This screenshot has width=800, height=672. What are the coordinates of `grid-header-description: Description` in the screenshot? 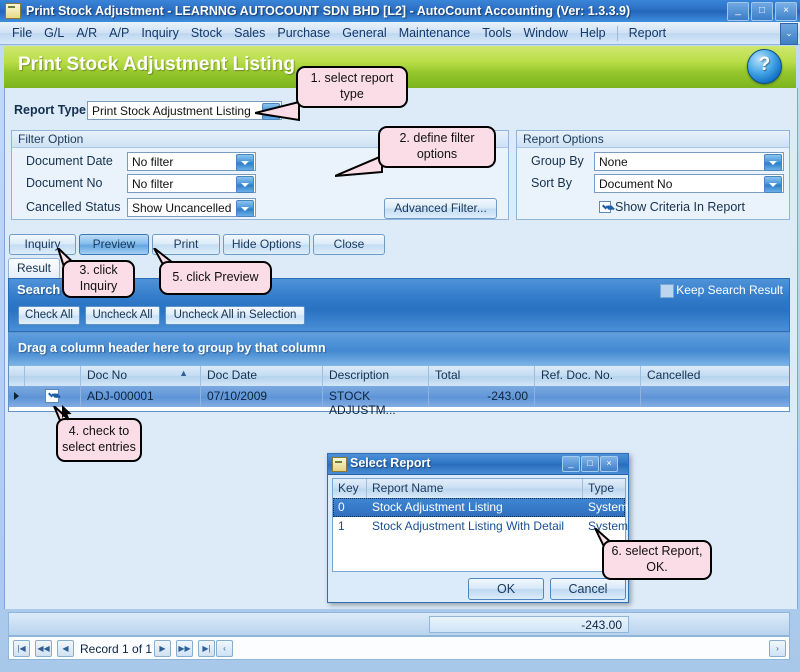 It's located at (376, 376).